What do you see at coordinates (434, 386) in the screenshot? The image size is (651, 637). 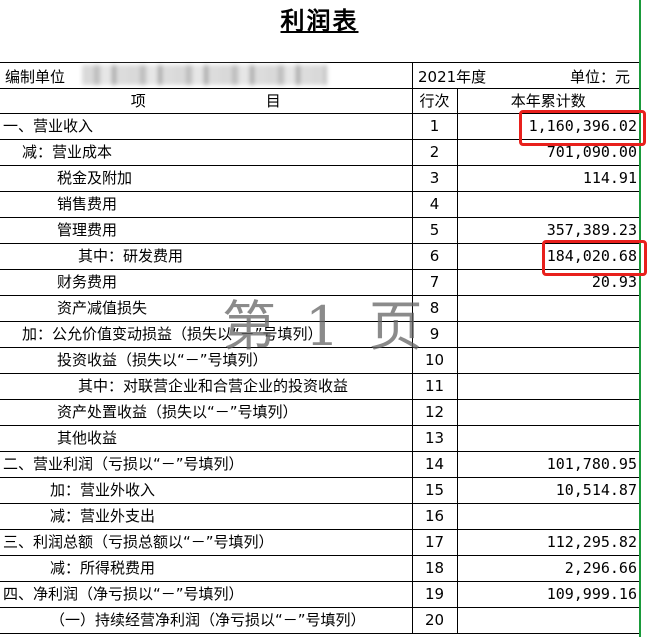 I see `row-no-cell: 11` at bounding box center [434, 386].